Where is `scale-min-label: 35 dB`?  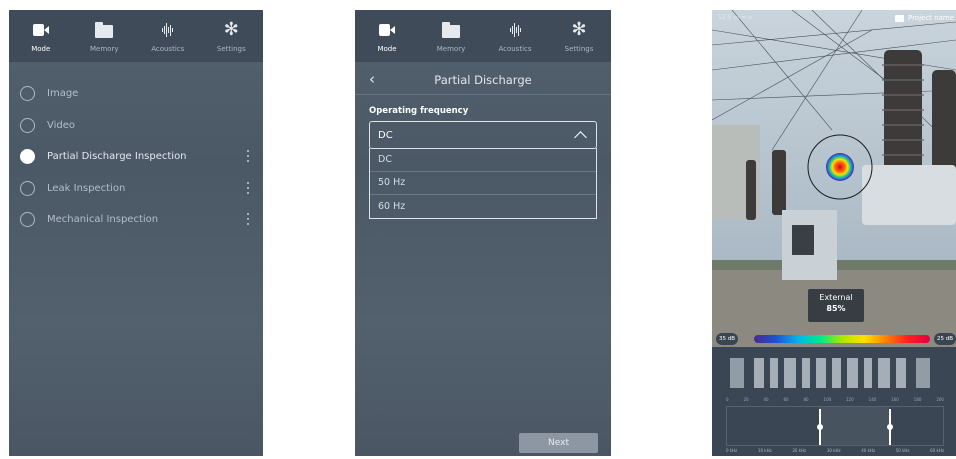
scale-min-label: 35 dB is located at coordinates (727, 339).